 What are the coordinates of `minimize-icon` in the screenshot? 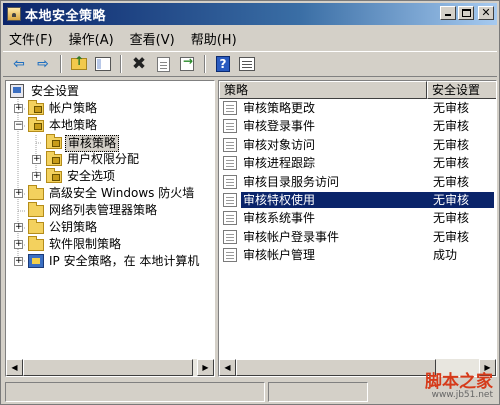 It's located at (448, 15).